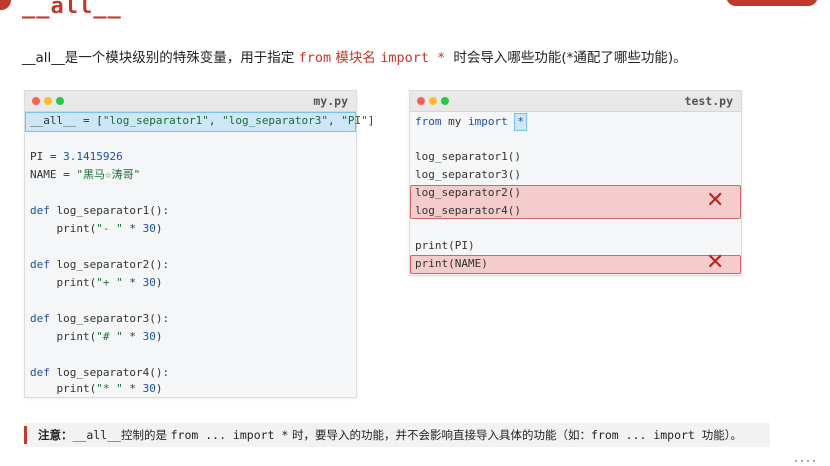 The image size is (830, 466). Describe the element at coordinates (772, 3) in the screenshot. I see `header-tab-decoration` at that location.